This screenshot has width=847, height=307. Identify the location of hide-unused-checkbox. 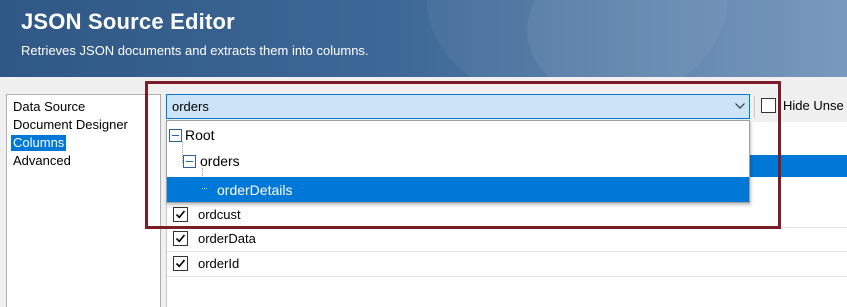
(768, 105).